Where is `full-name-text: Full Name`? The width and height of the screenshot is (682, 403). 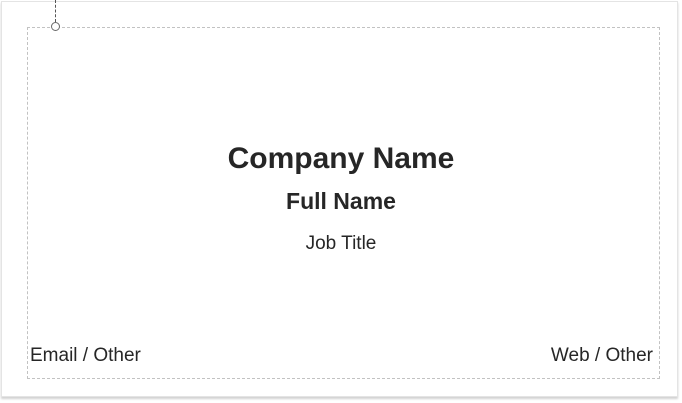
full-name-text: Full Name is located at coordinates (341, 201).